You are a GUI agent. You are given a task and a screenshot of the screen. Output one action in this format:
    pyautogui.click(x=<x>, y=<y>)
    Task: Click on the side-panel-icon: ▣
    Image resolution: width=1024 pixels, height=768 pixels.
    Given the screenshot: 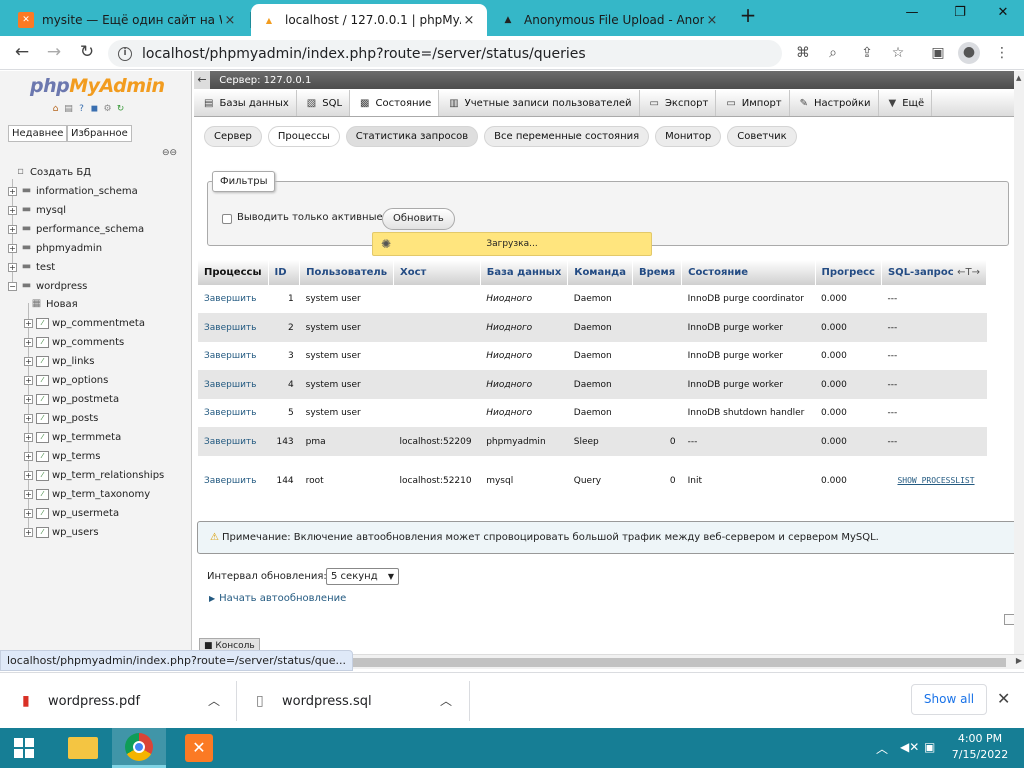 What is the action you would take?
    pyautogui.click(x=938, y=53)
    